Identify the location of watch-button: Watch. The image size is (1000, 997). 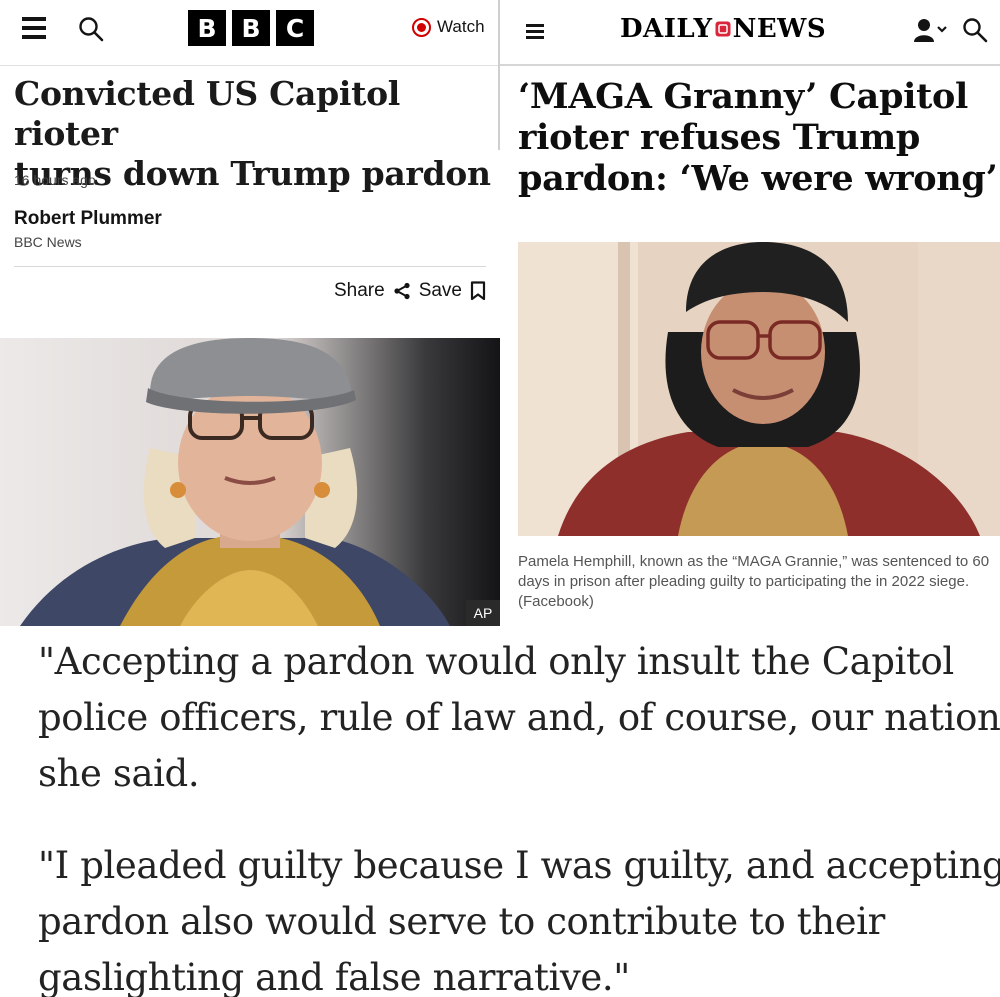
(448, 27).